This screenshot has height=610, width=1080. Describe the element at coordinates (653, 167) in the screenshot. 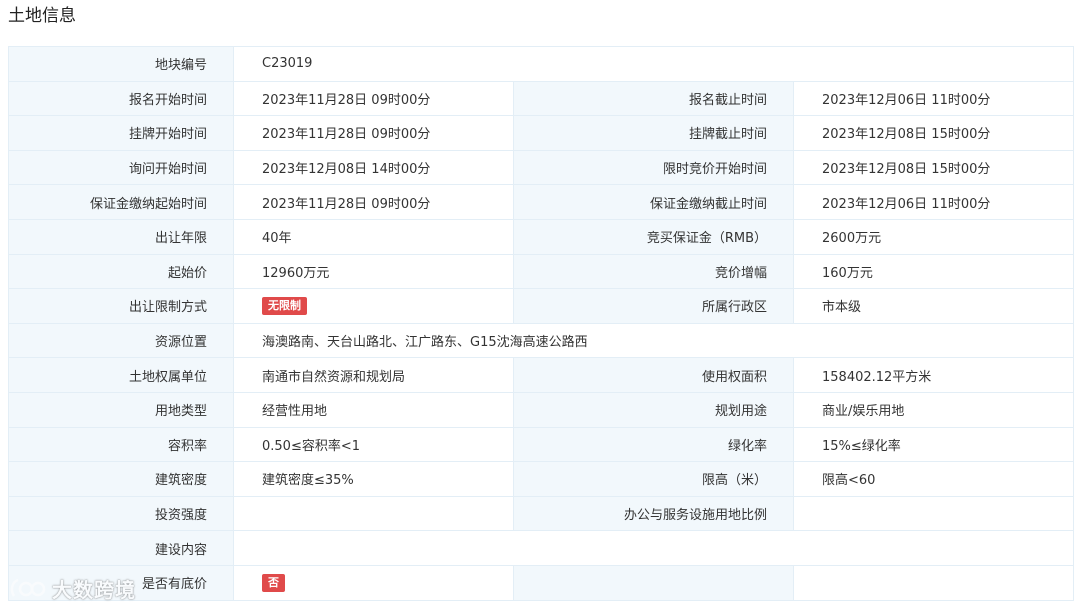

I see `field-label: 限时竞价开始时间` at that location.